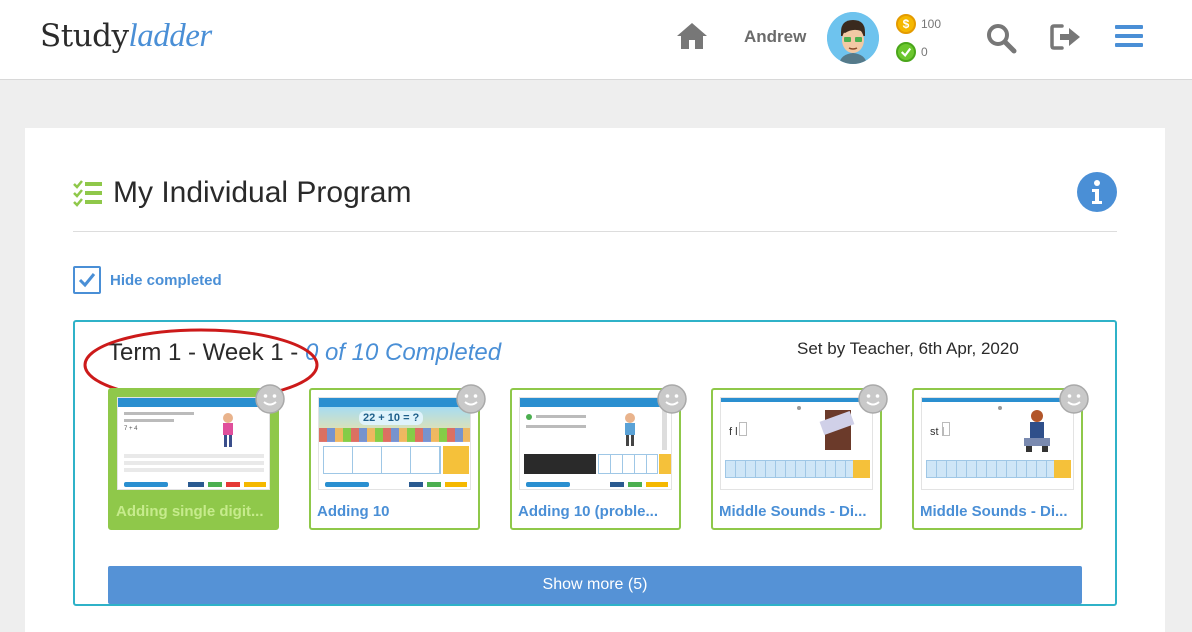  Describe the element at coordinates (595, 443) in the screenshot. I see `activity-thumbnail` at that location.